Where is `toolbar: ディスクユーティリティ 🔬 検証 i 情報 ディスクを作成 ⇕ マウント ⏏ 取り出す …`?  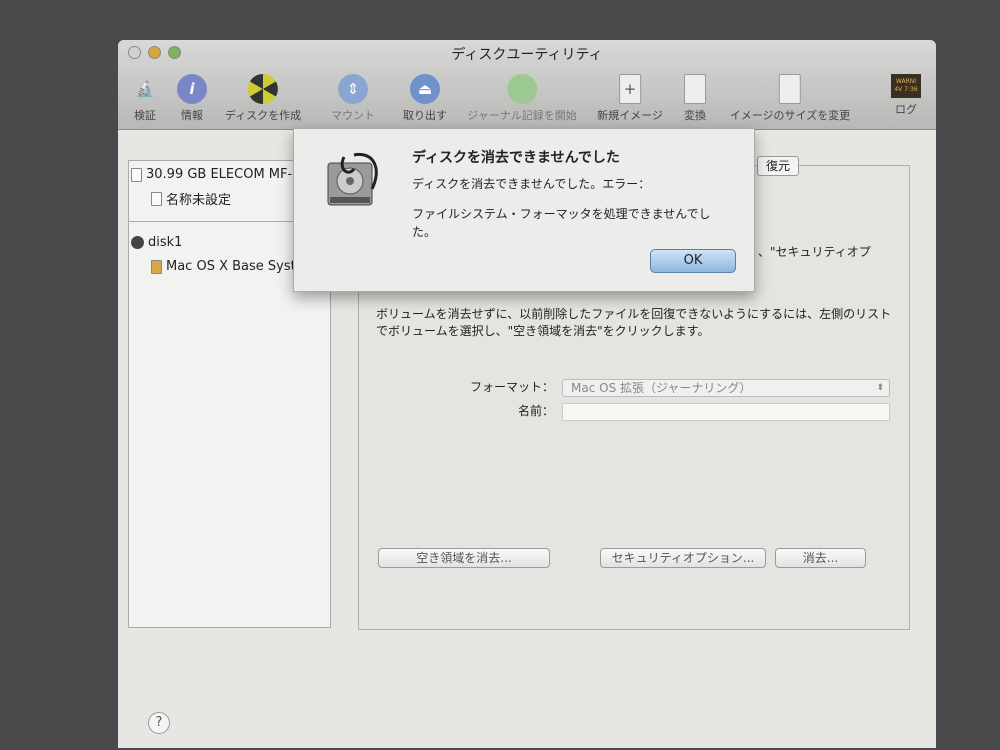 toolbar: ディスクユーティリティ 🔬 検証 i 情報 ディスクを作成 ⇕ マウント ⏏ 取り出す … is located at coordinates (527, 85).